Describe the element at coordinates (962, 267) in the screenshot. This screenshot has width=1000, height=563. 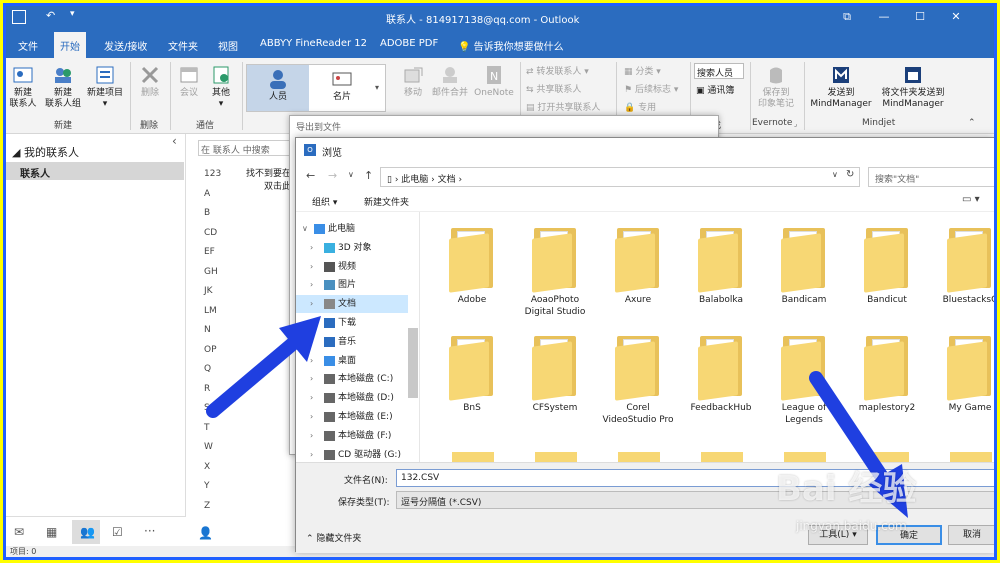
I see `folder-item: BluestacksC` at that location.